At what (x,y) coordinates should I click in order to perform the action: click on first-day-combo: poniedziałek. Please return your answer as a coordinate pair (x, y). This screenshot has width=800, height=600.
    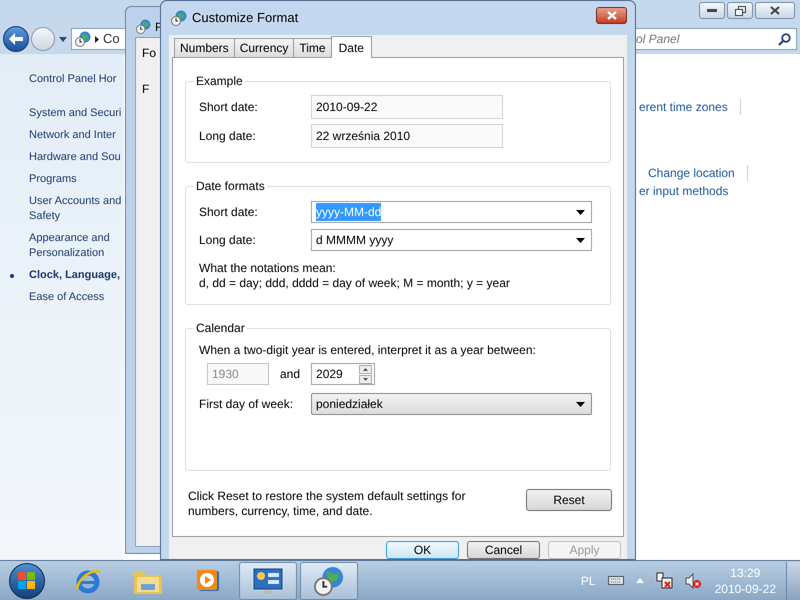
    Looking at the image, I should click on (451, 404).